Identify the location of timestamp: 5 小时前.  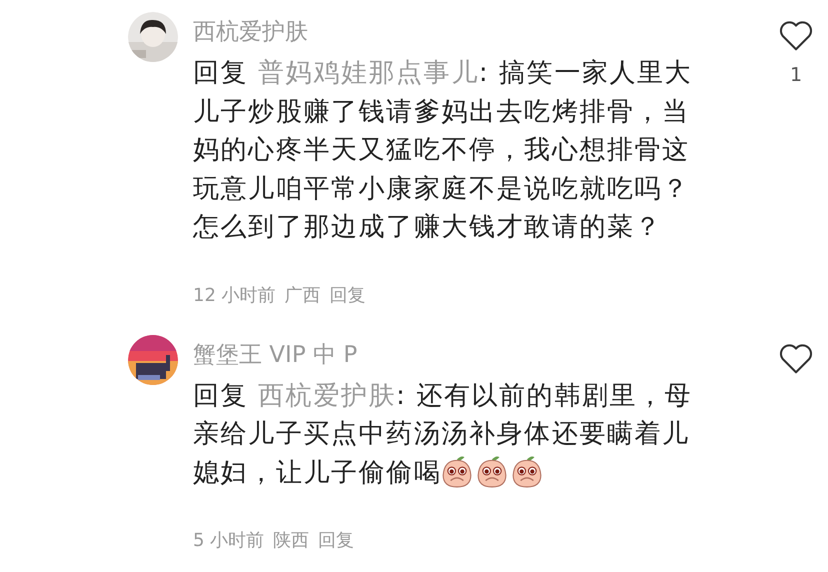
(228, 540).